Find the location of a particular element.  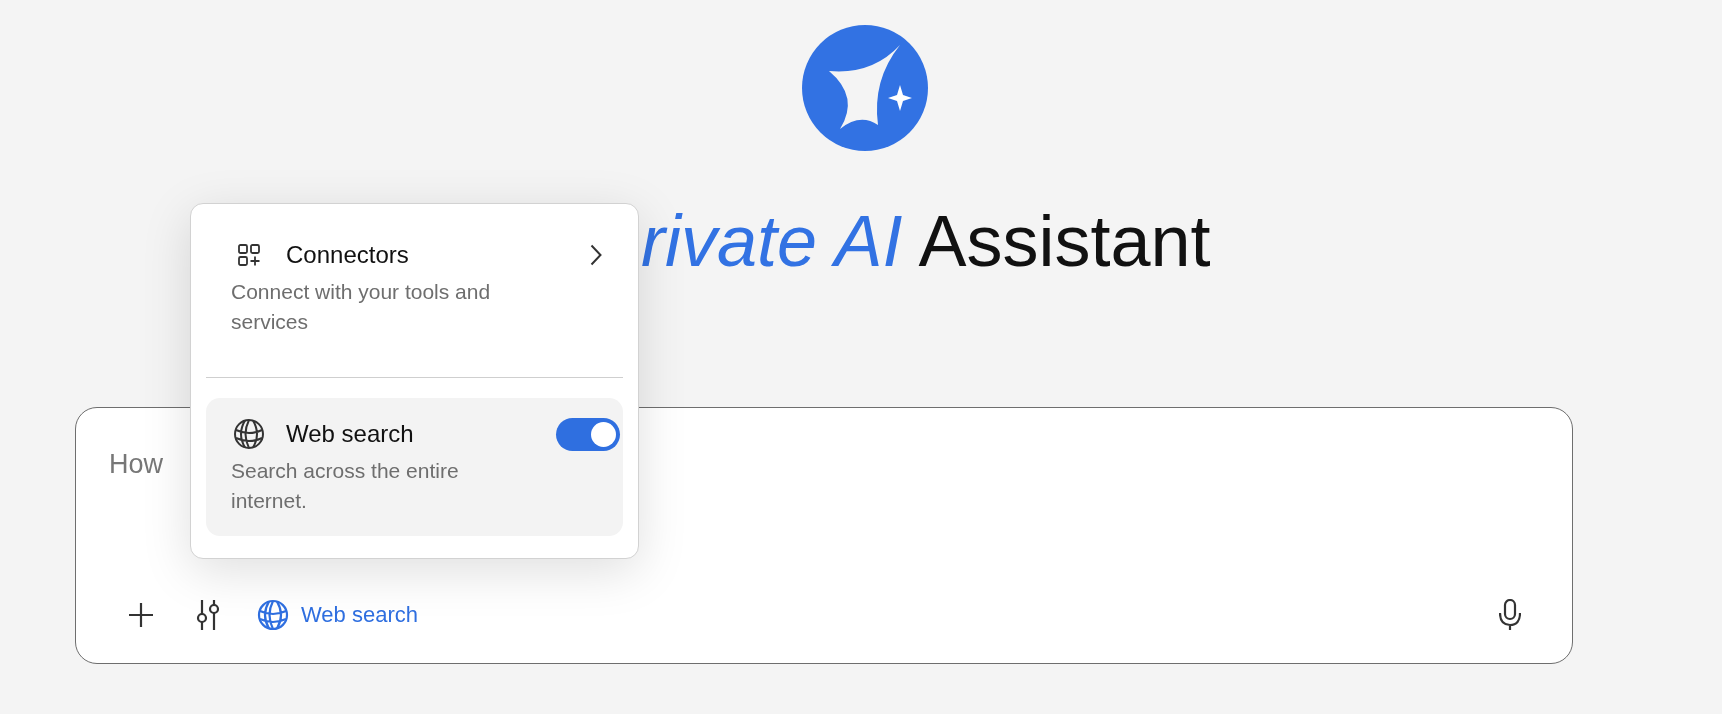

menu-item-description: Connect with your tools and services is located at coordinates (361, 307).